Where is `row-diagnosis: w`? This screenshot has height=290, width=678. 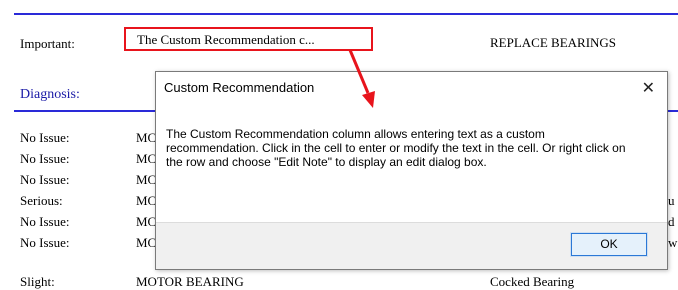
row-diagnosis: w is located at coordinates (673, 242).